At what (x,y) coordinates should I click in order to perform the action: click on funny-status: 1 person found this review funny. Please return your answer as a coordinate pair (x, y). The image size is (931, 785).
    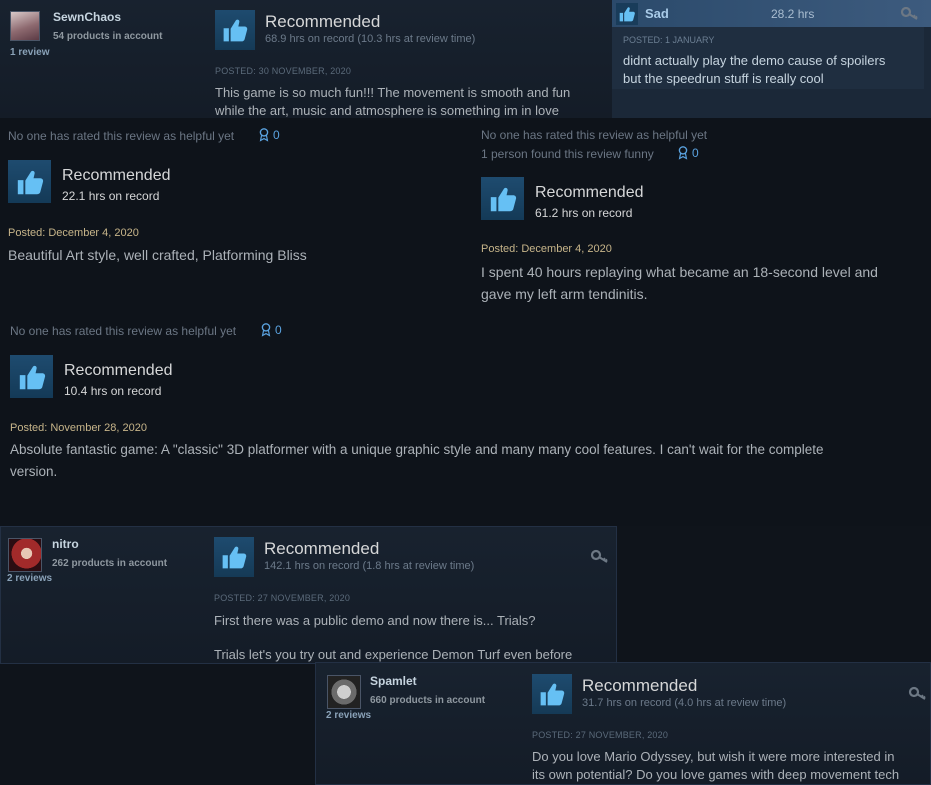
    Looking at the image, I should click on (567, 154).